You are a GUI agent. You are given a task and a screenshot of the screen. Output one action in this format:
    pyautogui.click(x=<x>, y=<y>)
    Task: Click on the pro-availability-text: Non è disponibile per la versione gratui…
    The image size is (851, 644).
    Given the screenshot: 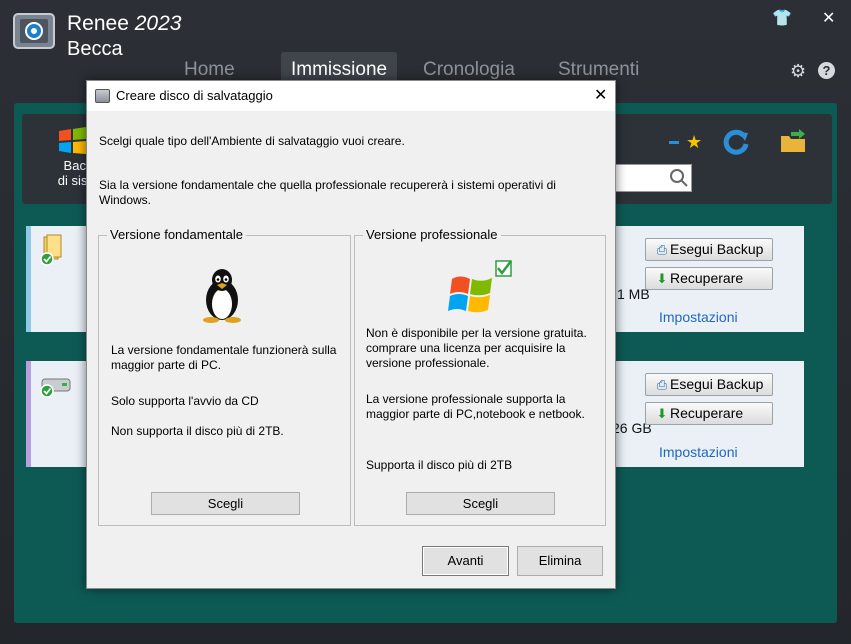 What is the action you would take?
    pyautogui.click(x=476, y=348)
    